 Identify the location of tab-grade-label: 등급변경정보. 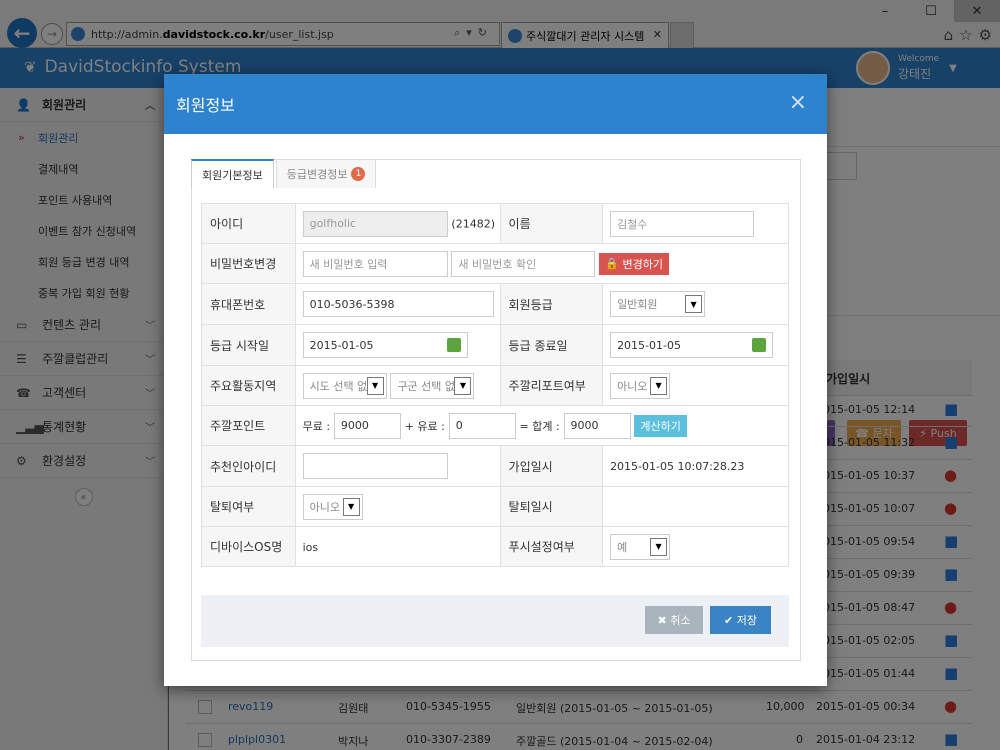
(317, 174).